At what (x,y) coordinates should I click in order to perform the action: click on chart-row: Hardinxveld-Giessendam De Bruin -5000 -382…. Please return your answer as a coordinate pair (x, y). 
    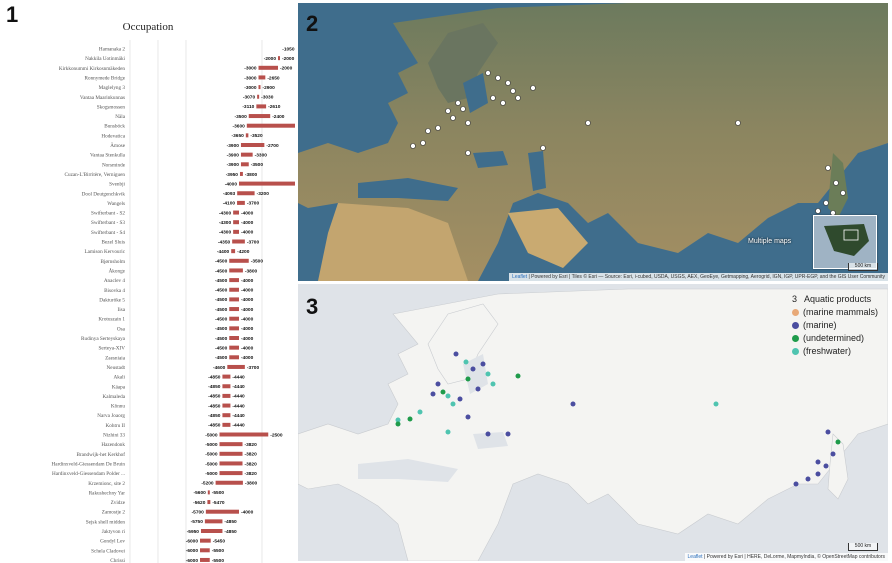
    Looking at the image, I should click on (155, 464).